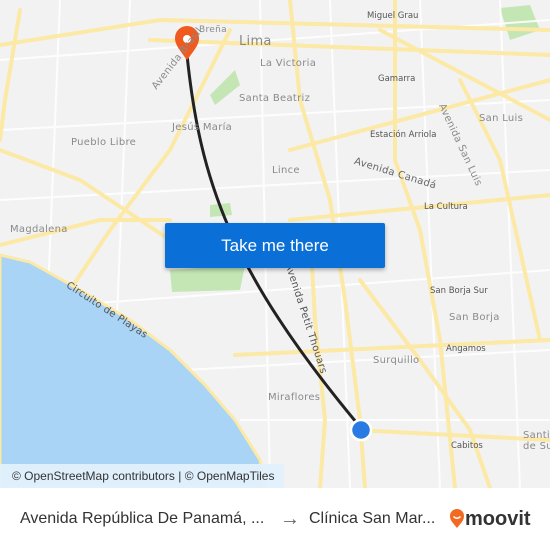 This screenshot has width=550, height=550. What do you see at coordinates (466, 349) in the screenshot?
I see `map-label: Angamos` at bounding box center [466, 349].